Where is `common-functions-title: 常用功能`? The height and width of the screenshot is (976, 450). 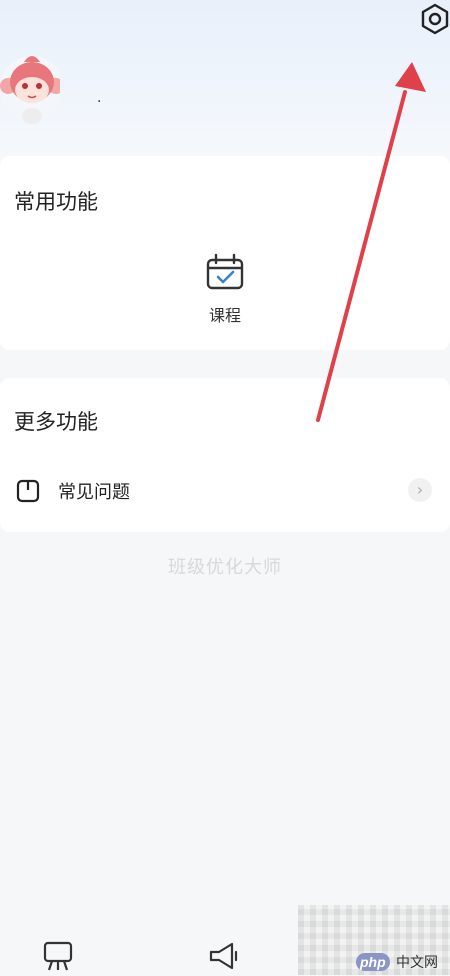
common-functions-title: 常用功能 is located at coordinates (56, 202).